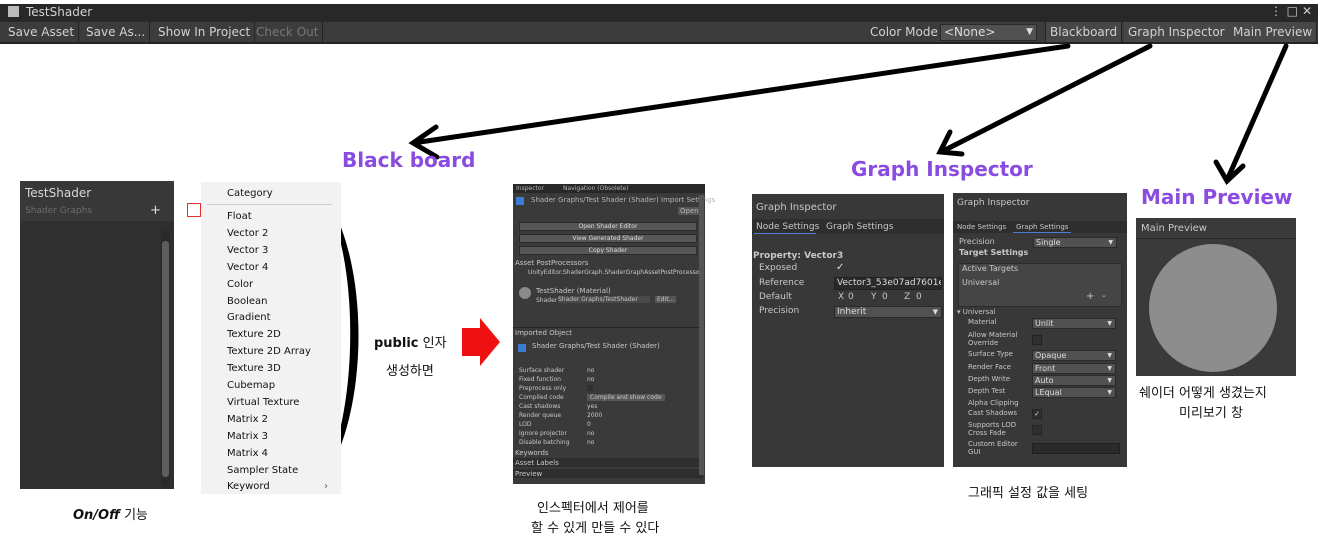 Image resolution: width=1321 pixels, height=543 pixels. Describe the element at coordinates (907, 297) in the screenshot. I see `z-label: Z` at that location.